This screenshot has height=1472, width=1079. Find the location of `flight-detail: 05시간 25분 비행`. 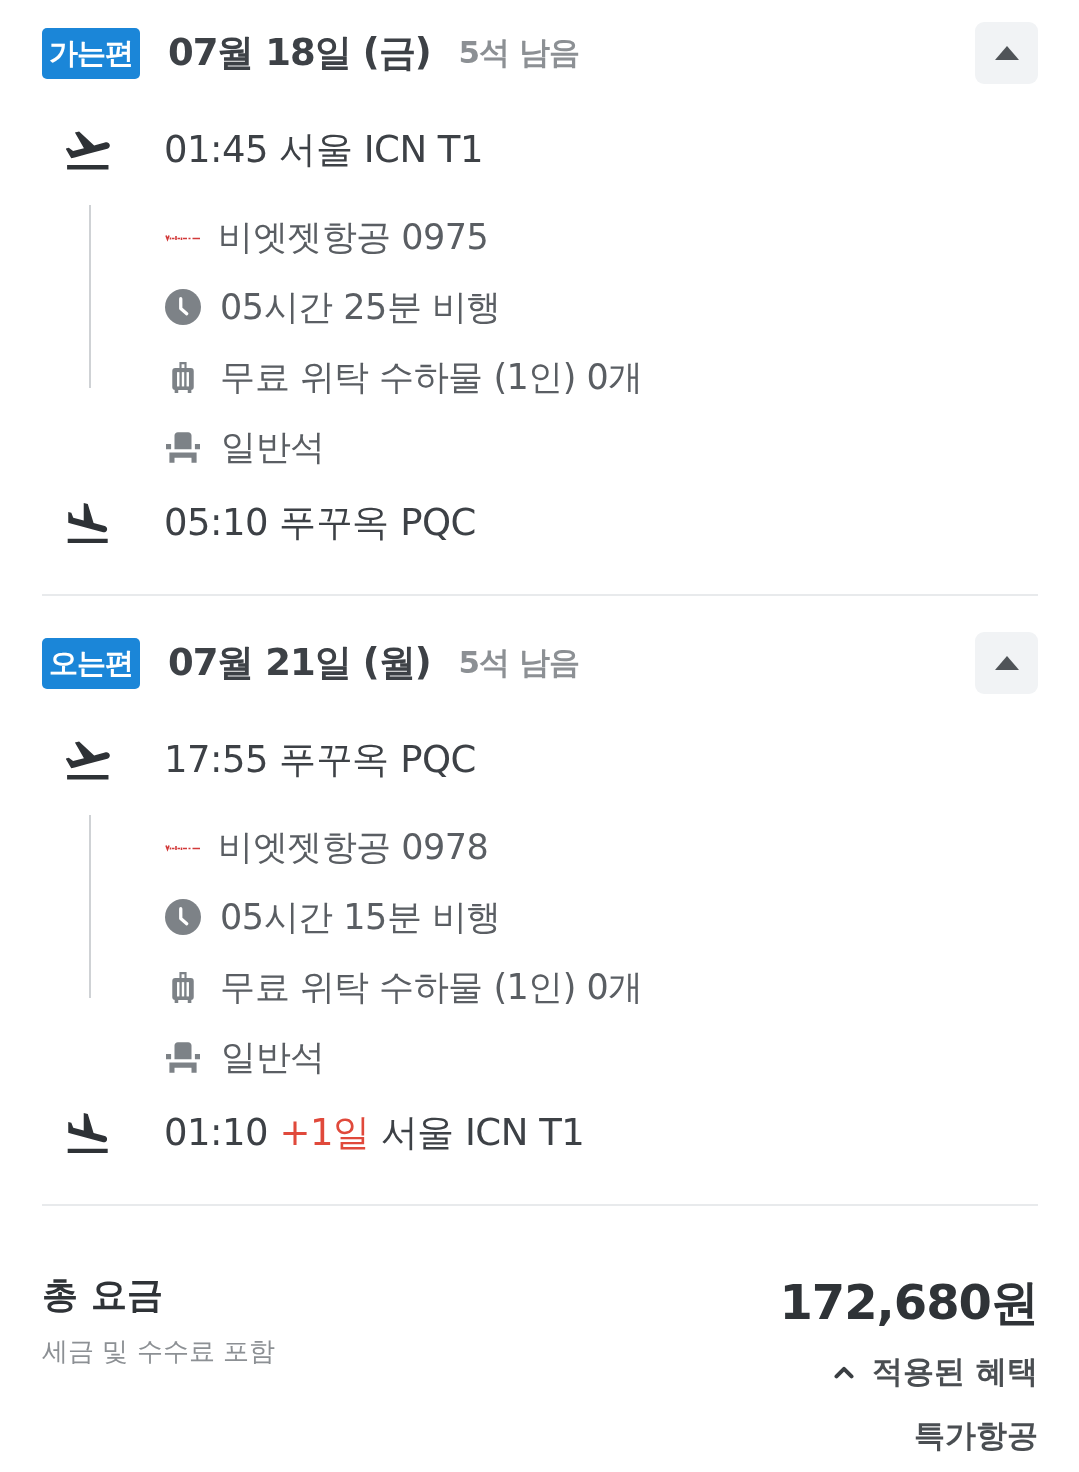

flight-detail: 05시간 25분 비행 is located at coordinates (360, 307).